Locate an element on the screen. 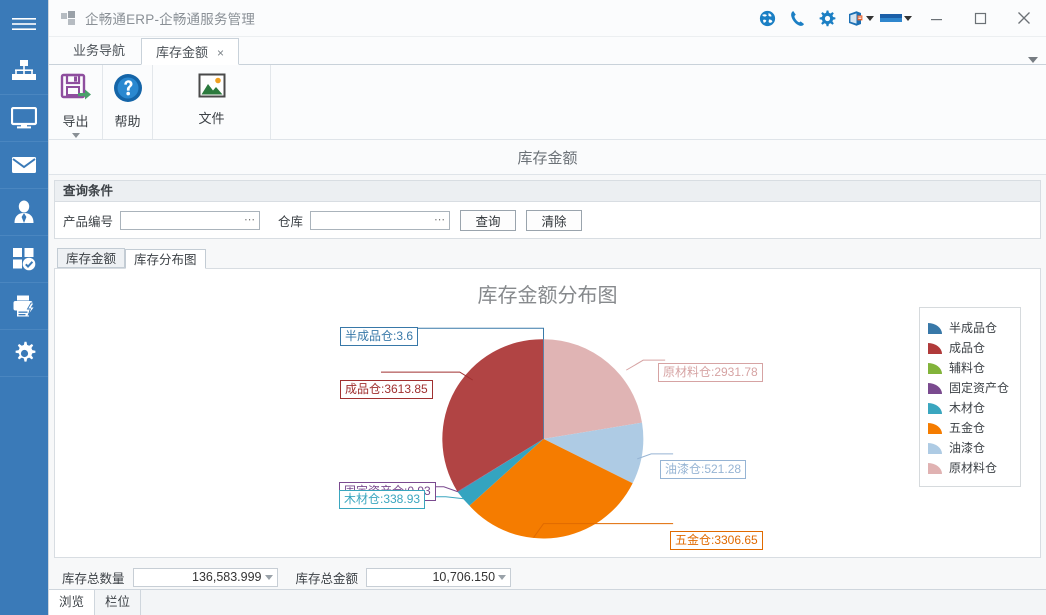  page-title-text: 库存金额 is located at coordinates (547, 158).